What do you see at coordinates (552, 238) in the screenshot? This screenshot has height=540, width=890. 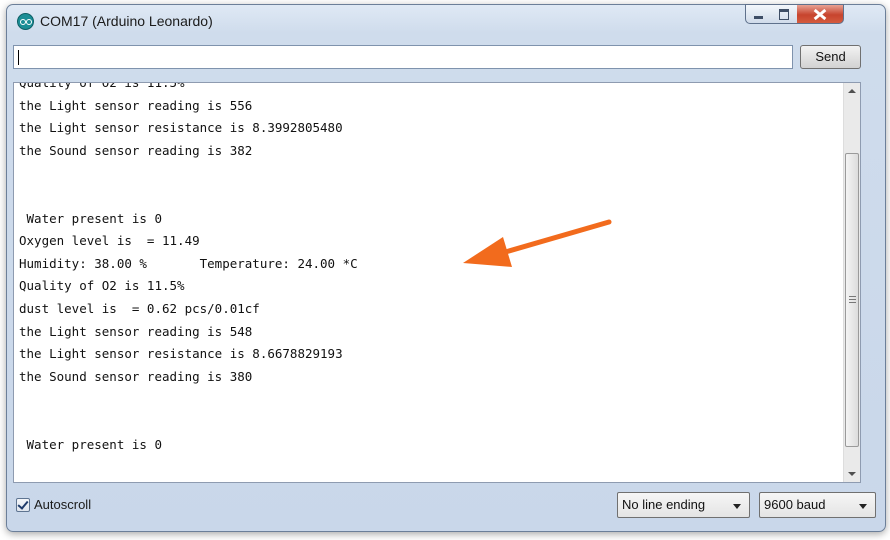 I see `arrow-shaft` at bounding box center [552, 238].